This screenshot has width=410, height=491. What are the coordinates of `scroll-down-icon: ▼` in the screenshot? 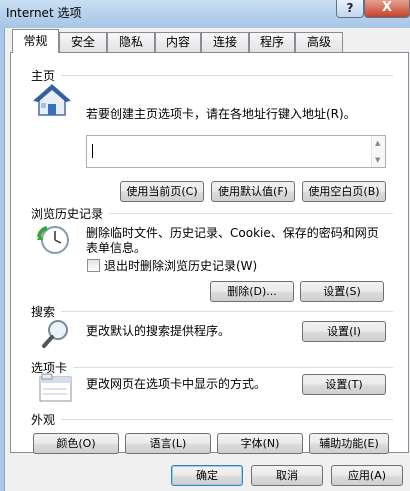 It's located at (377, 160).